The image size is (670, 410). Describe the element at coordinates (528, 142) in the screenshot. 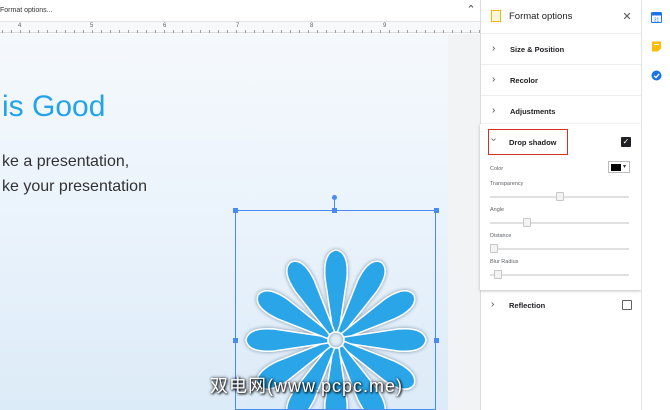

I see `drop-shadow-header: › Drop shadow` at that location.